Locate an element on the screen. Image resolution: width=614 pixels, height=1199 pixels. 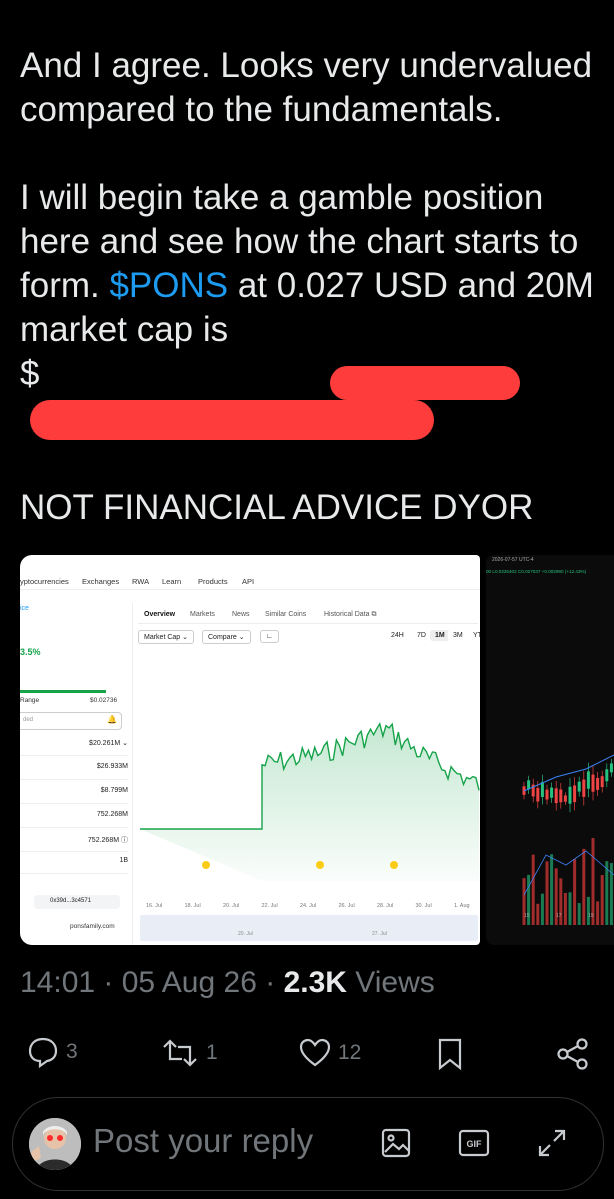
compare-dropdown: Compare ⌄ is located at coordinates (226, 637).